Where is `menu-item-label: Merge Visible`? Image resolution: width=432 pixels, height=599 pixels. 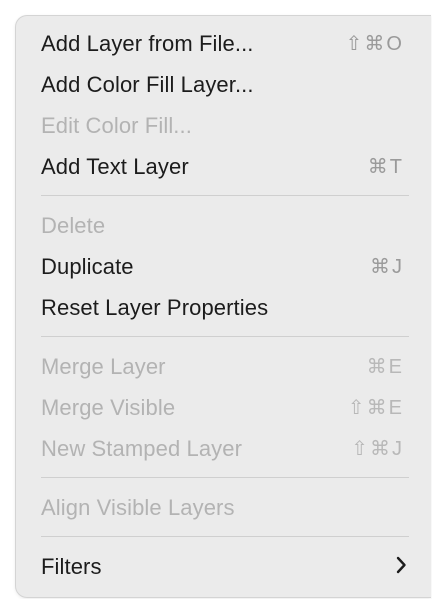
menu-item-label: Merge Visible is located at coordinates (108, 407).